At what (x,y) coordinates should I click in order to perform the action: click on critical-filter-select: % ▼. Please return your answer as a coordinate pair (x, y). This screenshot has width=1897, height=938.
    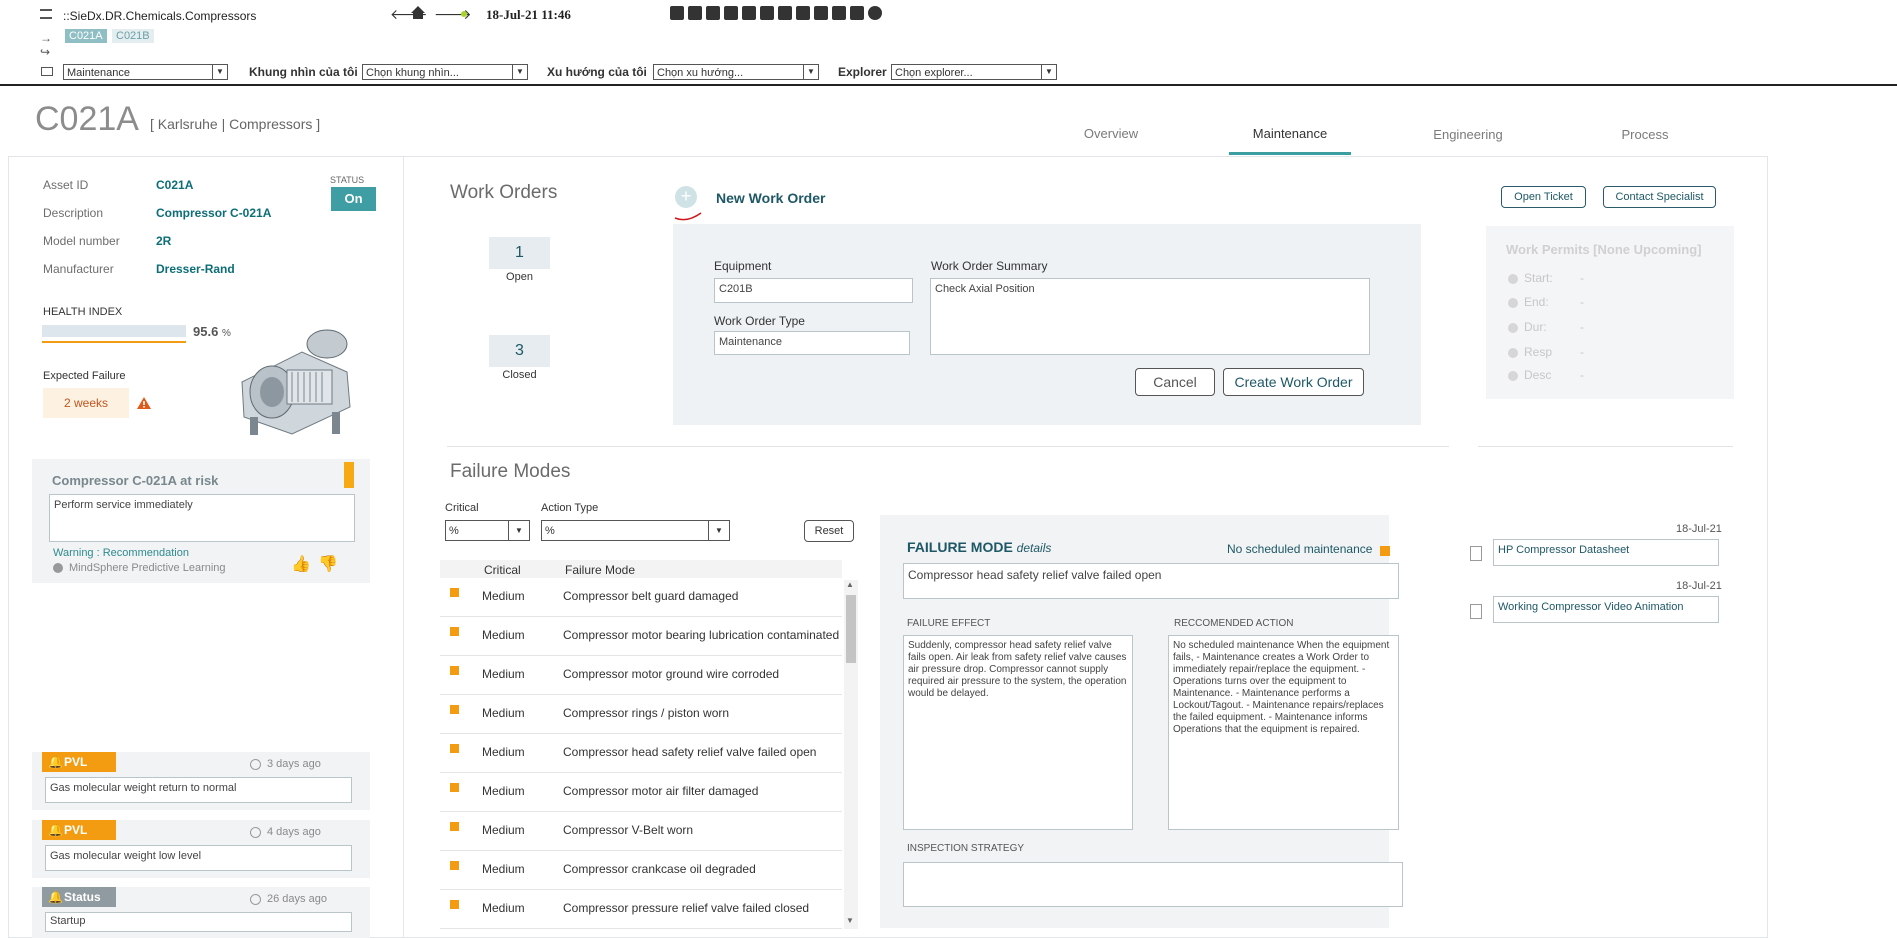
    Looking at the image, I should click on (487, 530).